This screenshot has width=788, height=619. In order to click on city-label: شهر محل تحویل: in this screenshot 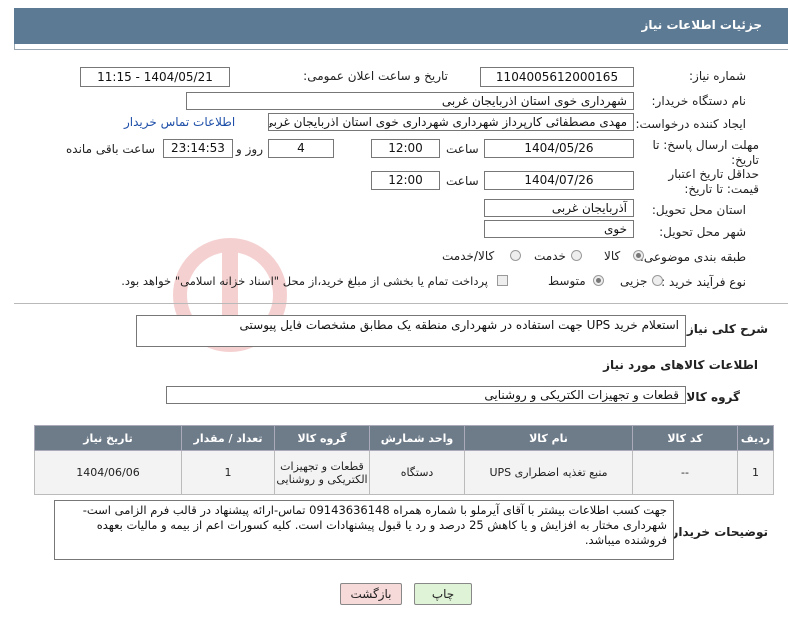, I will do `click(702, 232)`.